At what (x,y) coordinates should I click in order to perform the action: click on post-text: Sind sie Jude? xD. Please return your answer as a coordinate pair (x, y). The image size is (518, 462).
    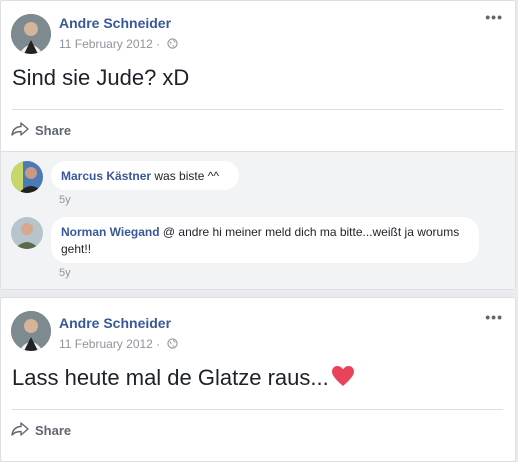
    Looking at the image, I should click on (101, 77).